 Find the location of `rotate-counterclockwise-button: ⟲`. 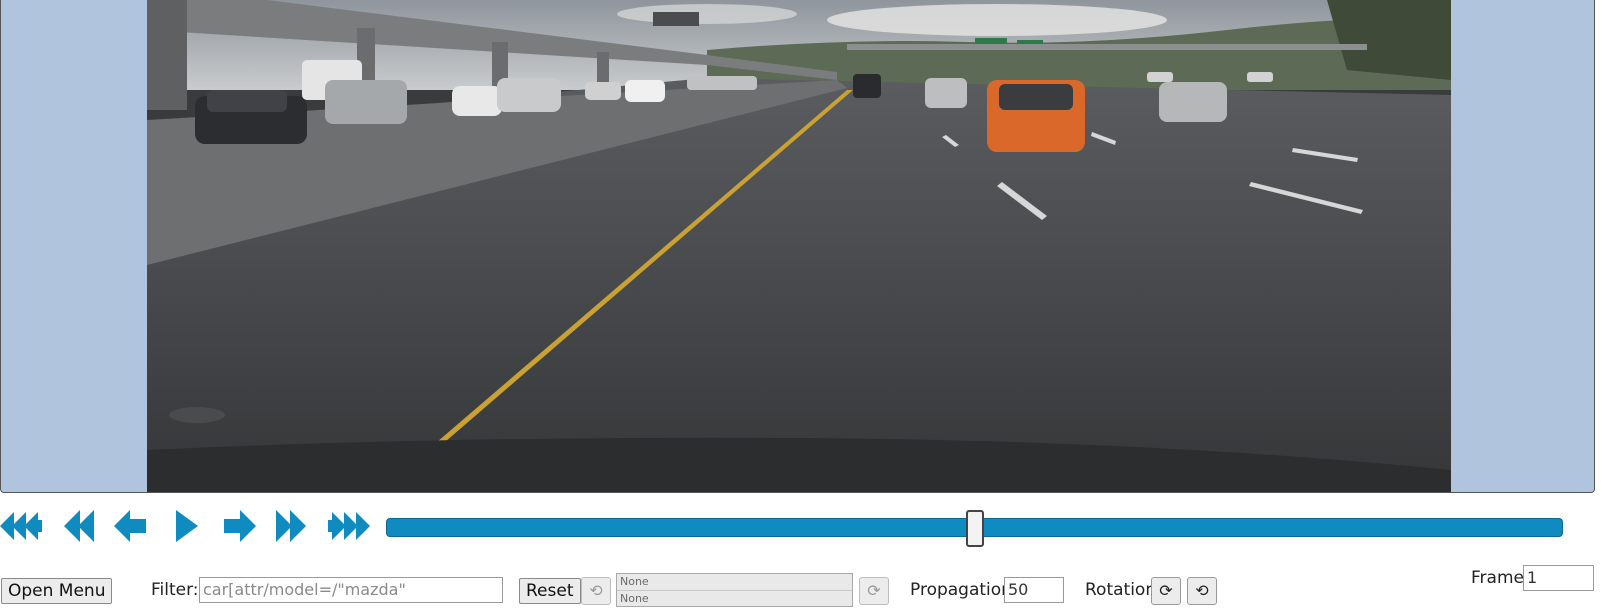

rotate-counterclockwise-button: ⟲ is located at coordinates (1202, 591).